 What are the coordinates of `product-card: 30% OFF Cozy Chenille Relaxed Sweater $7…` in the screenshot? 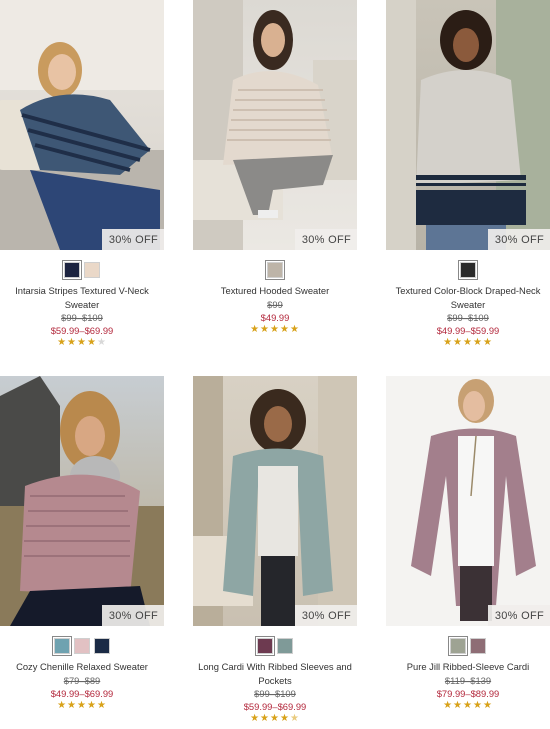 It's located at (82, 543).